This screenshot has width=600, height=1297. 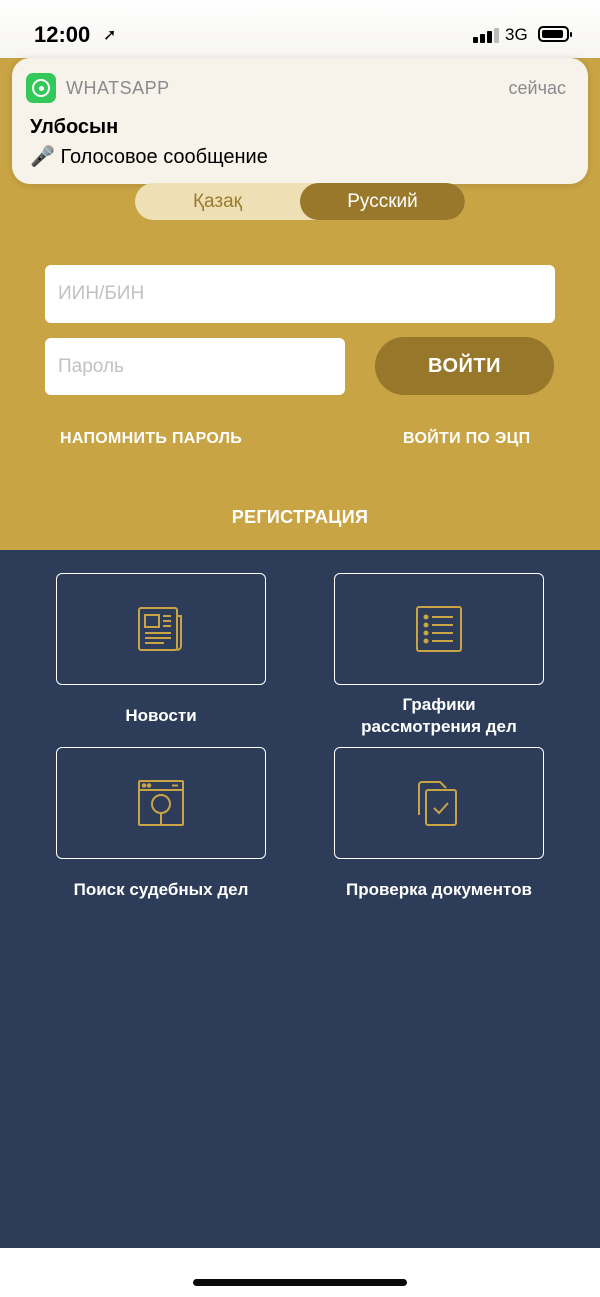 What do you see at coordinates (74, 127) in the screenshot?
I see `notification-sender: Улбосын` at bounding box center [74, 127].